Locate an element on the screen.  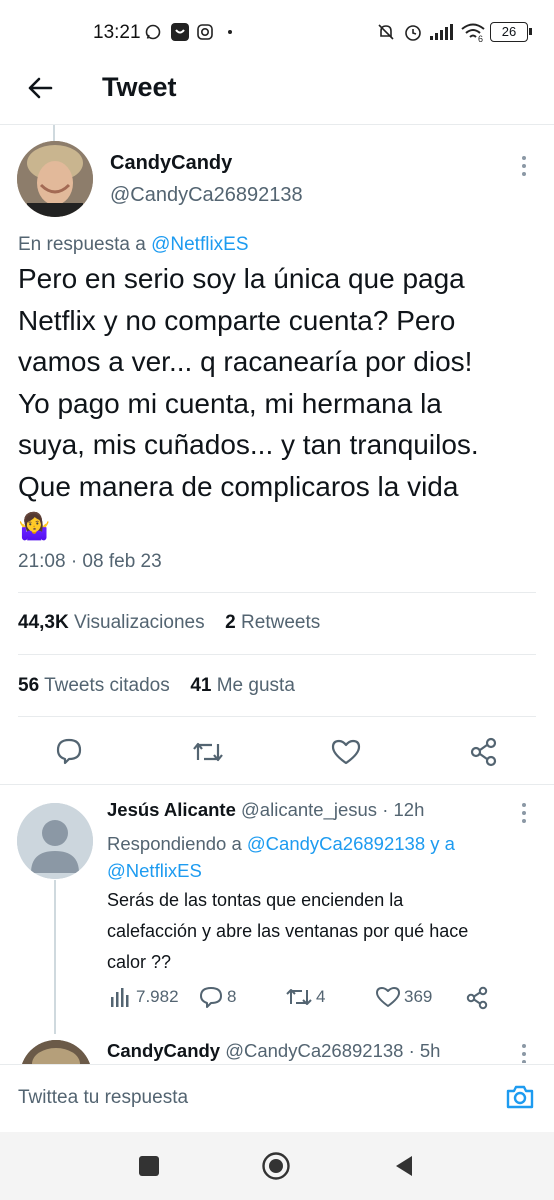
status-time: 13:21 is located at coordinates (117, 32).